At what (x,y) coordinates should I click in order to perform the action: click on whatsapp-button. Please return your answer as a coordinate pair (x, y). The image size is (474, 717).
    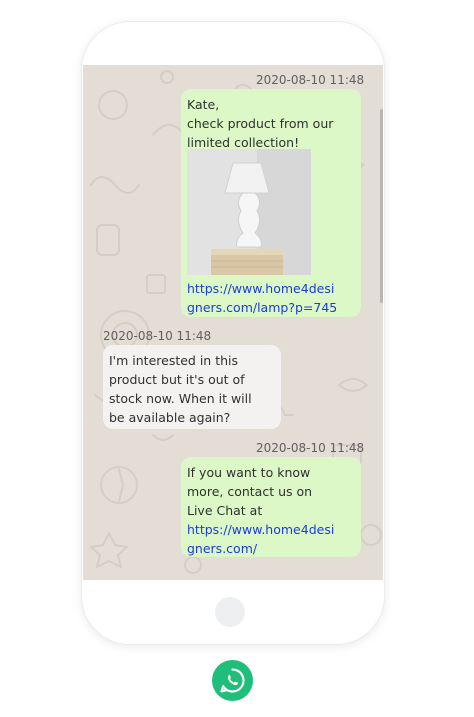
    Looking at the image, I should click on (232, 680).